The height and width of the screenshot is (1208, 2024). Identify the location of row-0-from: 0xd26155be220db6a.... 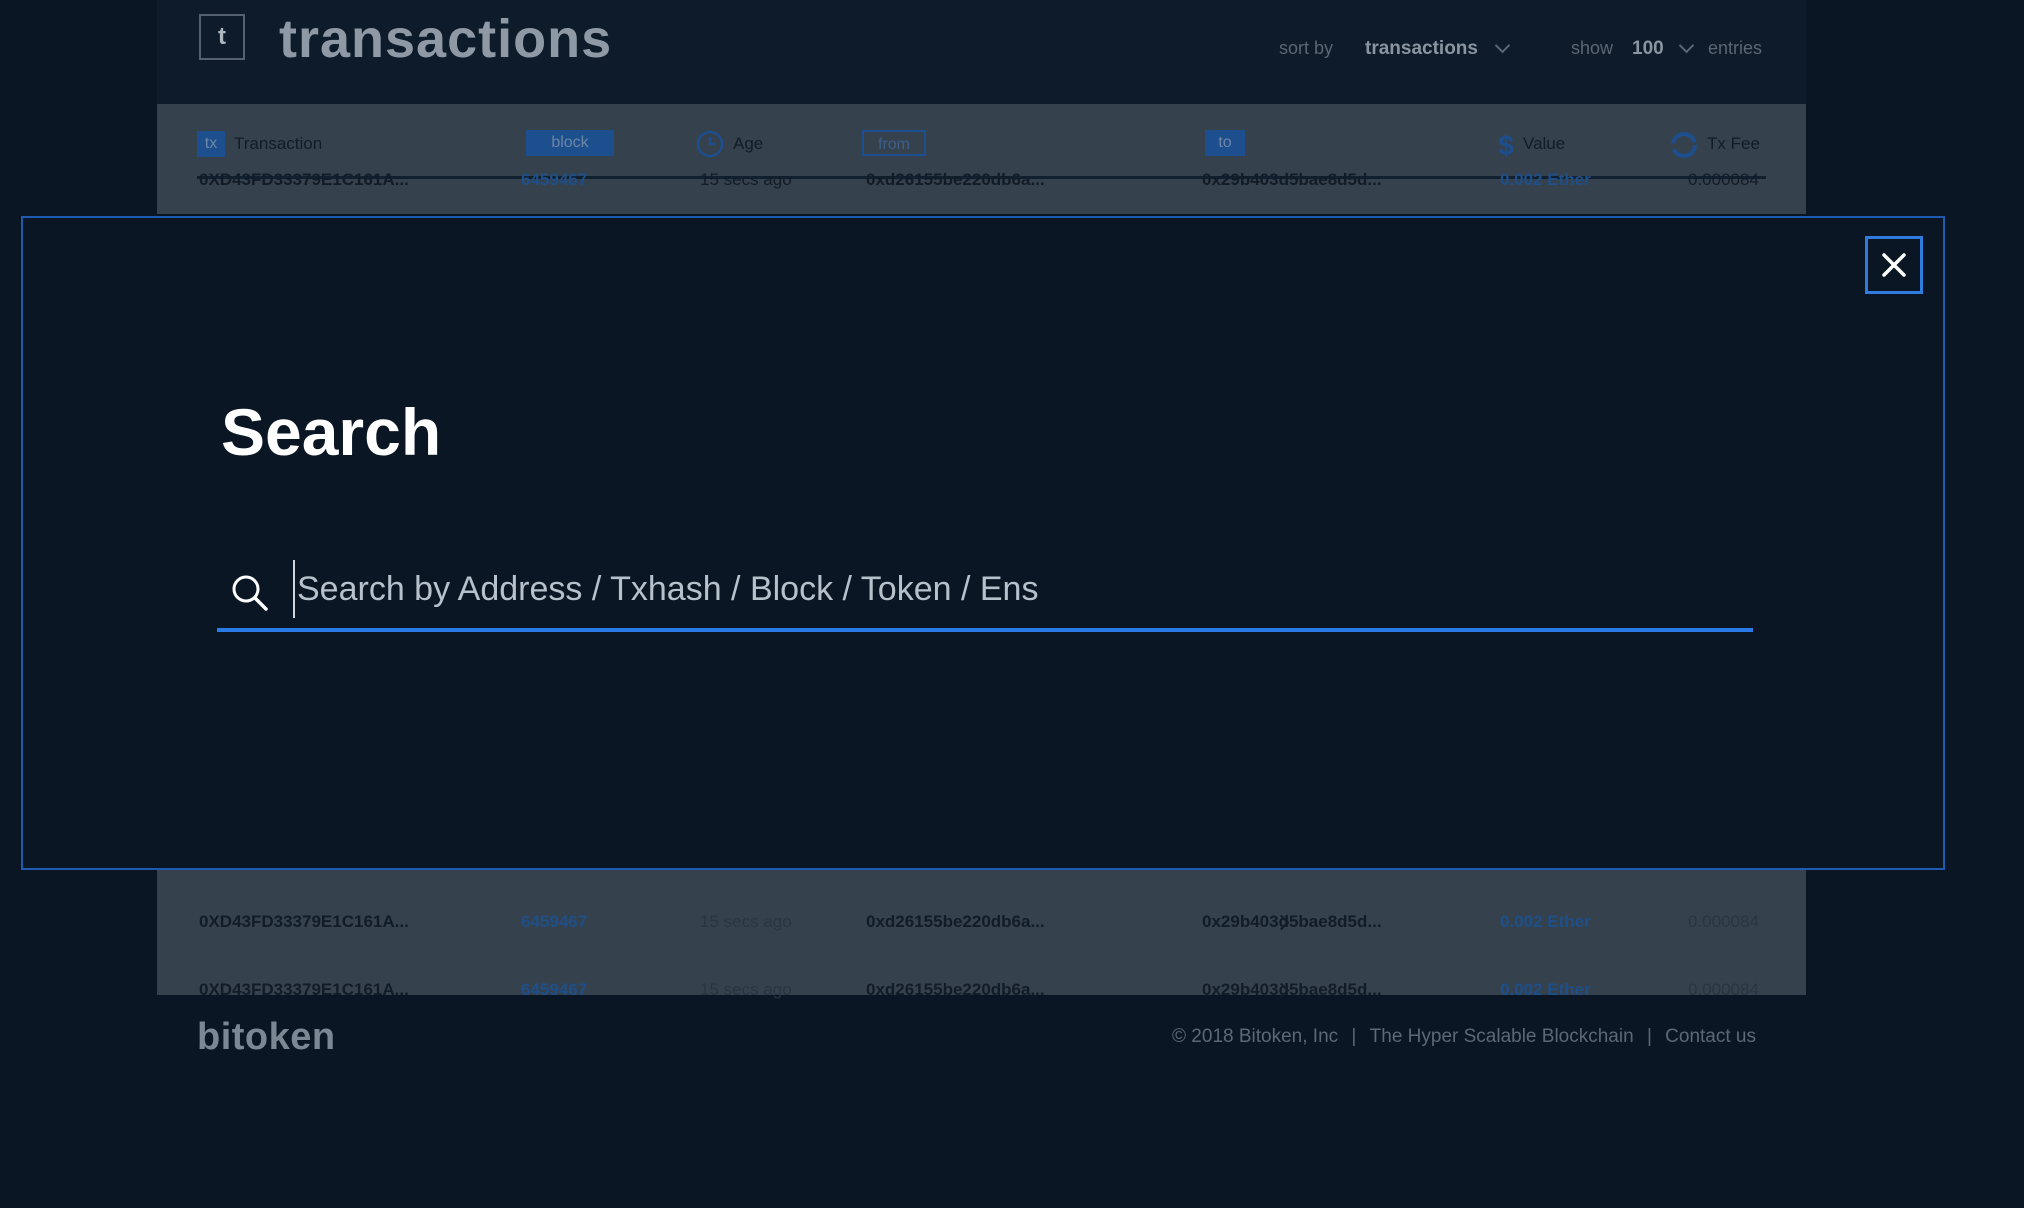
(955, 180).